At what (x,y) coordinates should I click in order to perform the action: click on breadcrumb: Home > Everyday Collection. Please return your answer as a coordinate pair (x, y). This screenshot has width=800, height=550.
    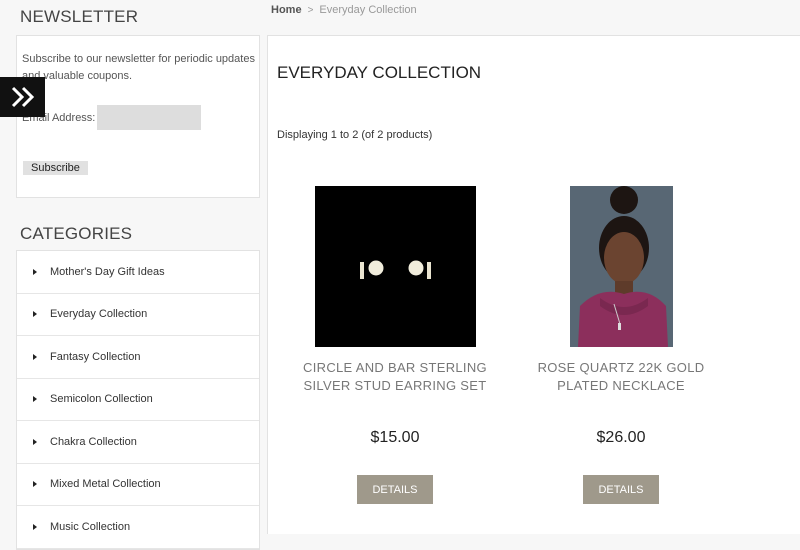
    Looking at the image, I should click on (344, 10).